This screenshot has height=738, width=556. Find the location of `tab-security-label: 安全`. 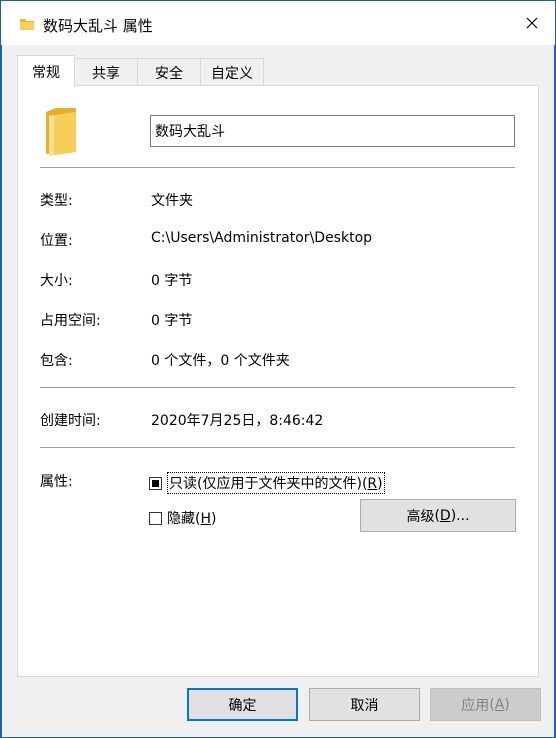

tab-security-label: 安全 is located at coordinates (169, 73).